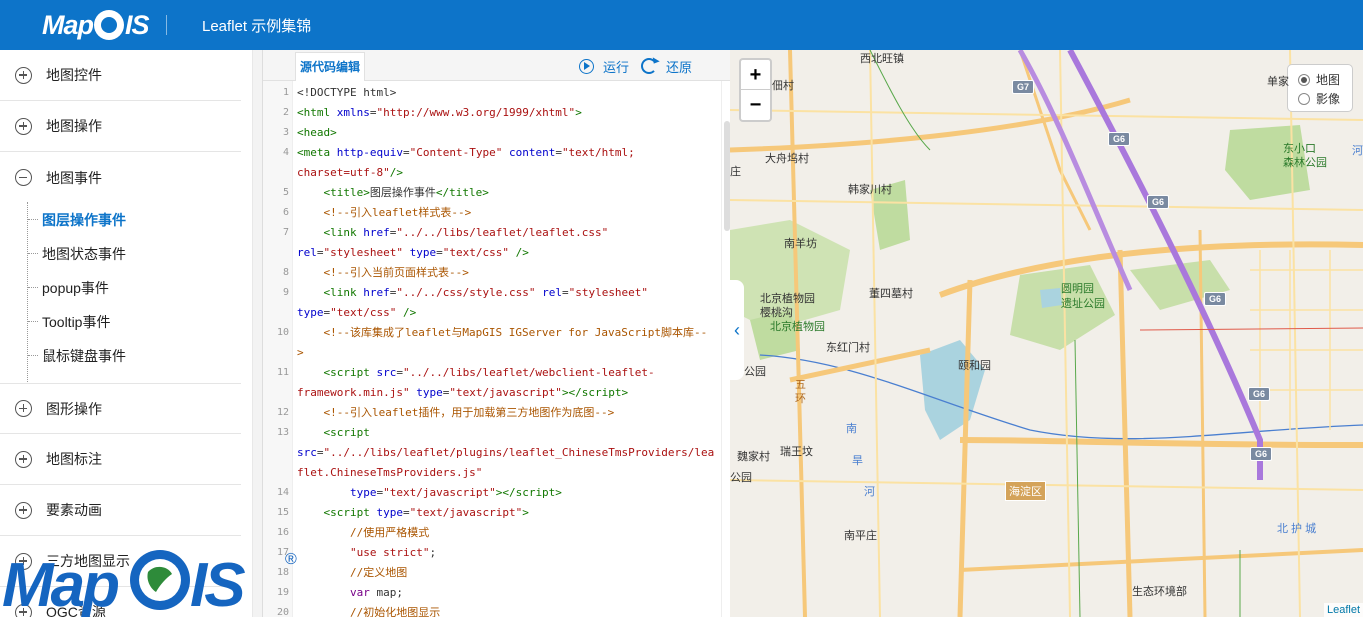  Describe the element at coordinates (166, 25) in the screenshot. I see `header-divider` at that location.